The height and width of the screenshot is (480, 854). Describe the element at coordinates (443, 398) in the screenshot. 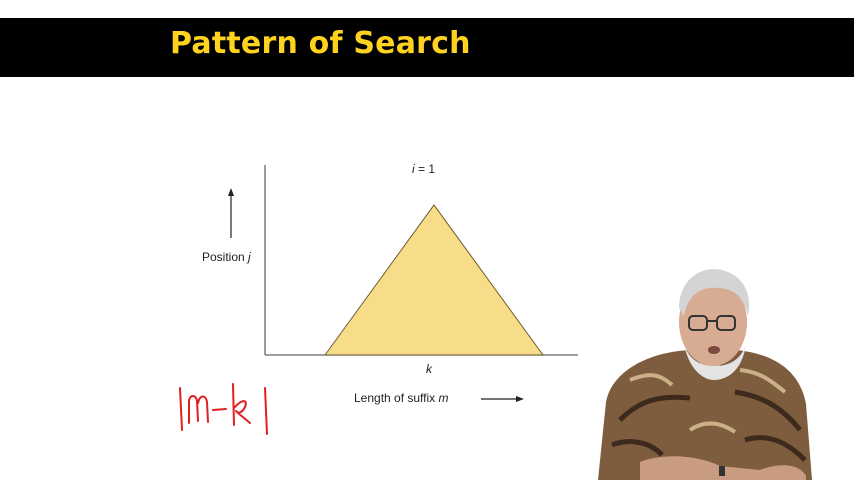

I see `x-axis-label-variable: m` at that location.